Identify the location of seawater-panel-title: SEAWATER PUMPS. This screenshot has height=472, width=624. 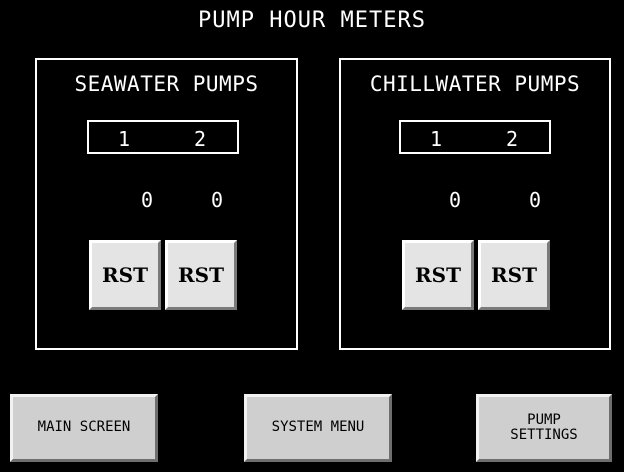
(166, 84).